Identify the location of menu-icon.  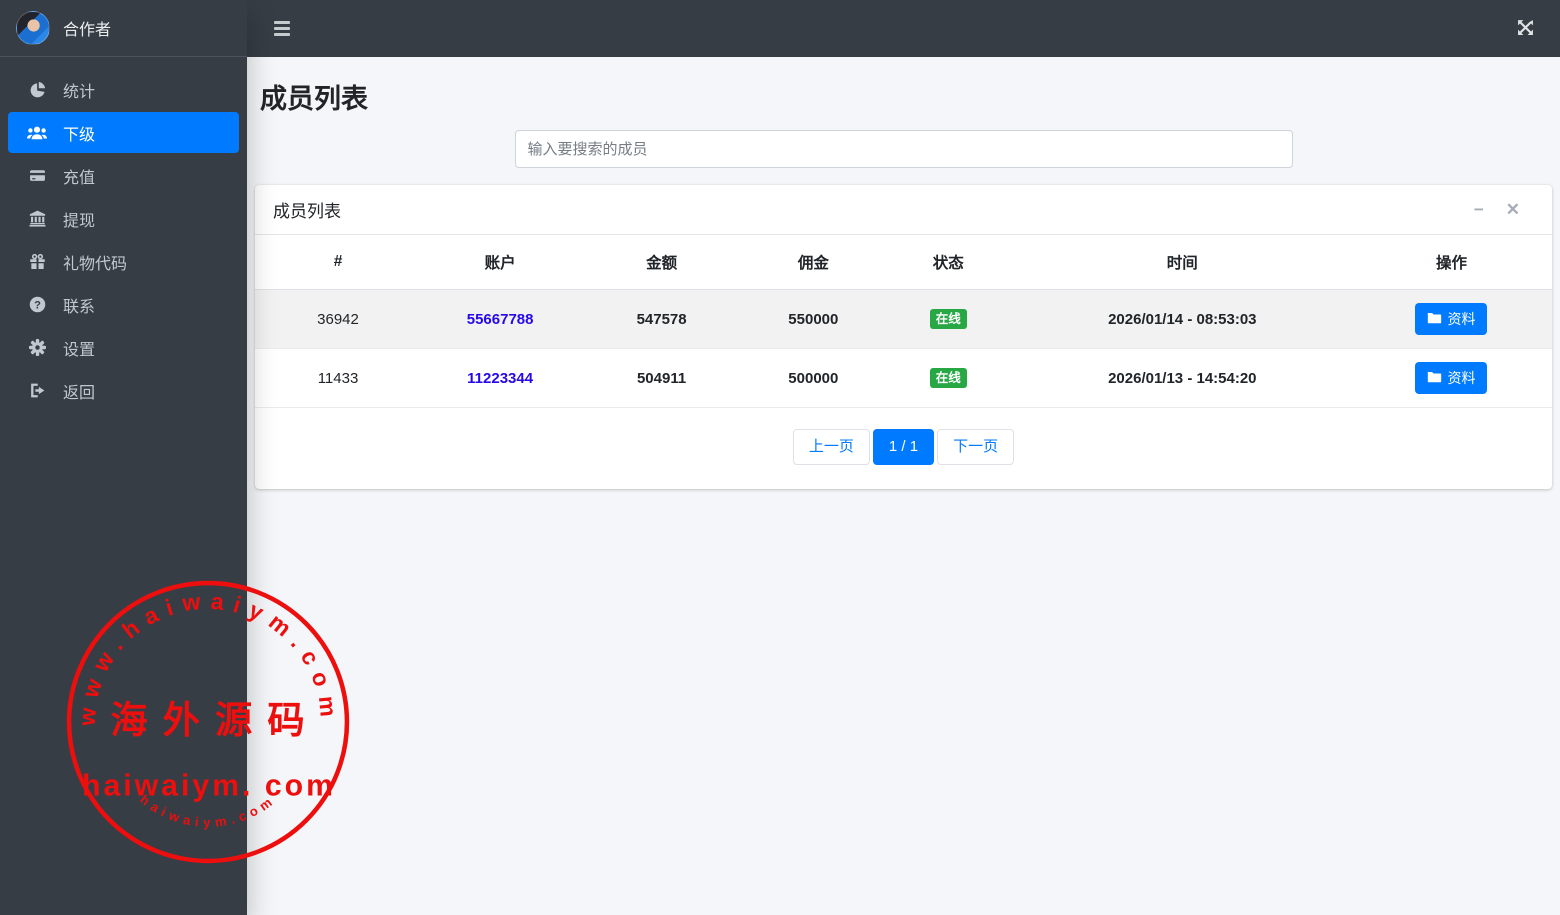
(282, 22).